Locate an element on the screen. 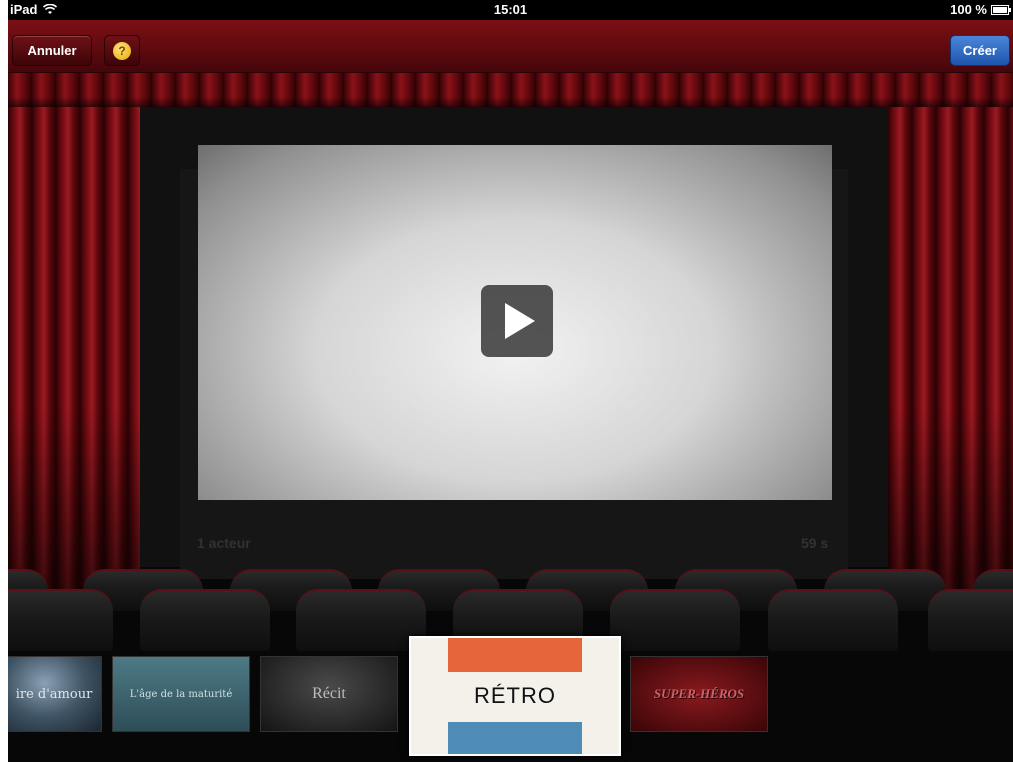 This screenshot has width=1013, height=762. theme-label: ire d'amour is located at coordinates (54, 694).